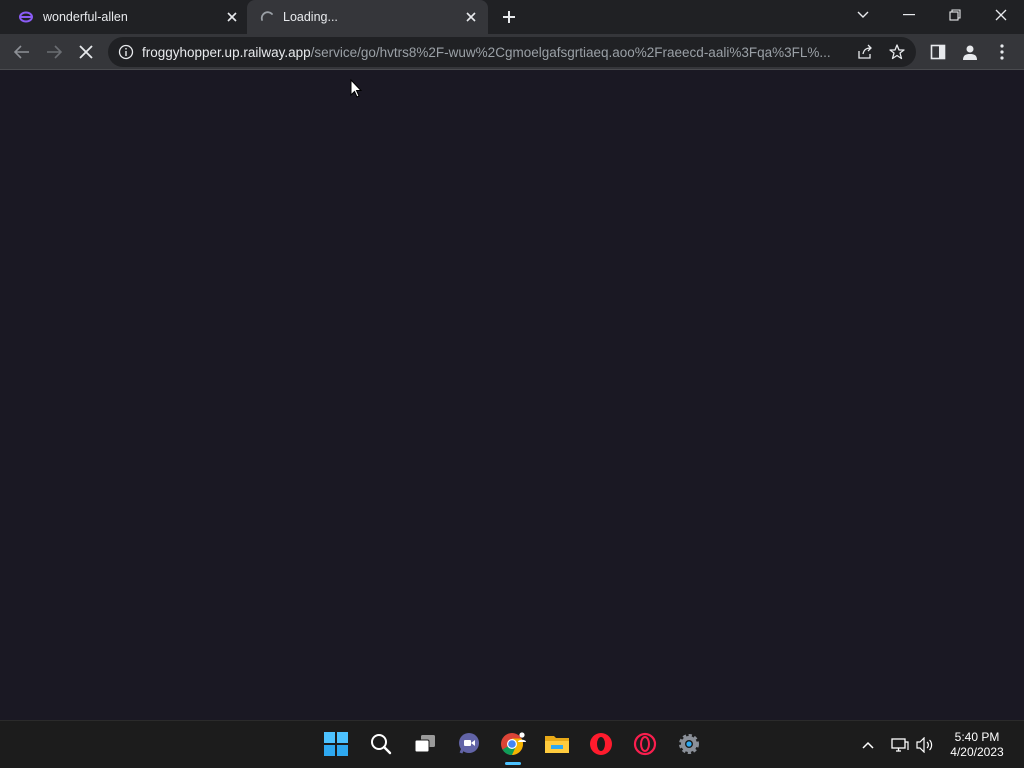 The image size is (1024, 768). Describe the element at coordinates (909, 15) in the screenshot. I see `minimize-icon` at that location.